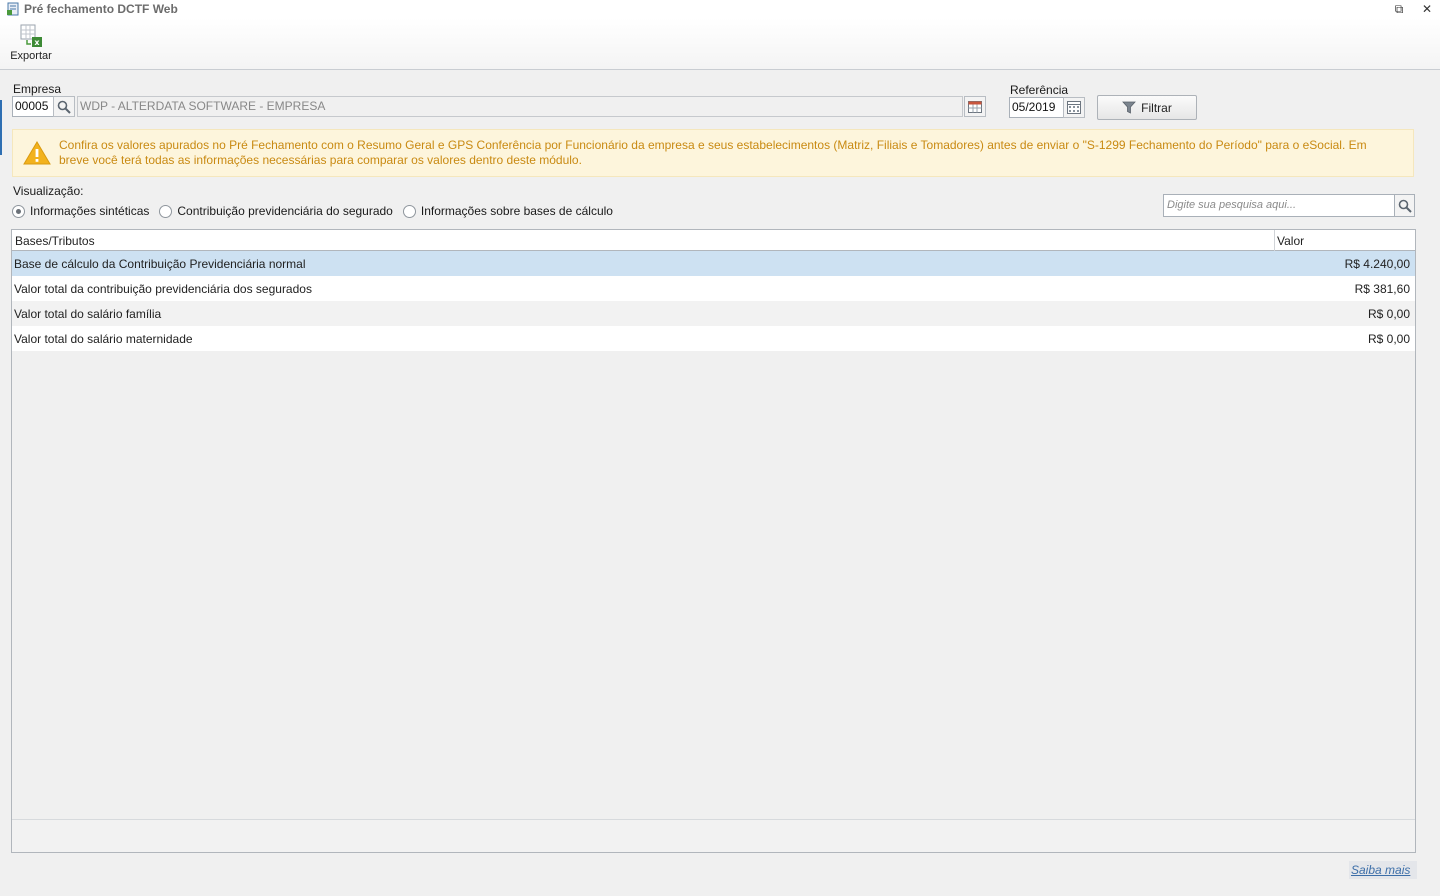  I want to click on window-title: Pré fechamento DCTF Web, so click(101, 9).